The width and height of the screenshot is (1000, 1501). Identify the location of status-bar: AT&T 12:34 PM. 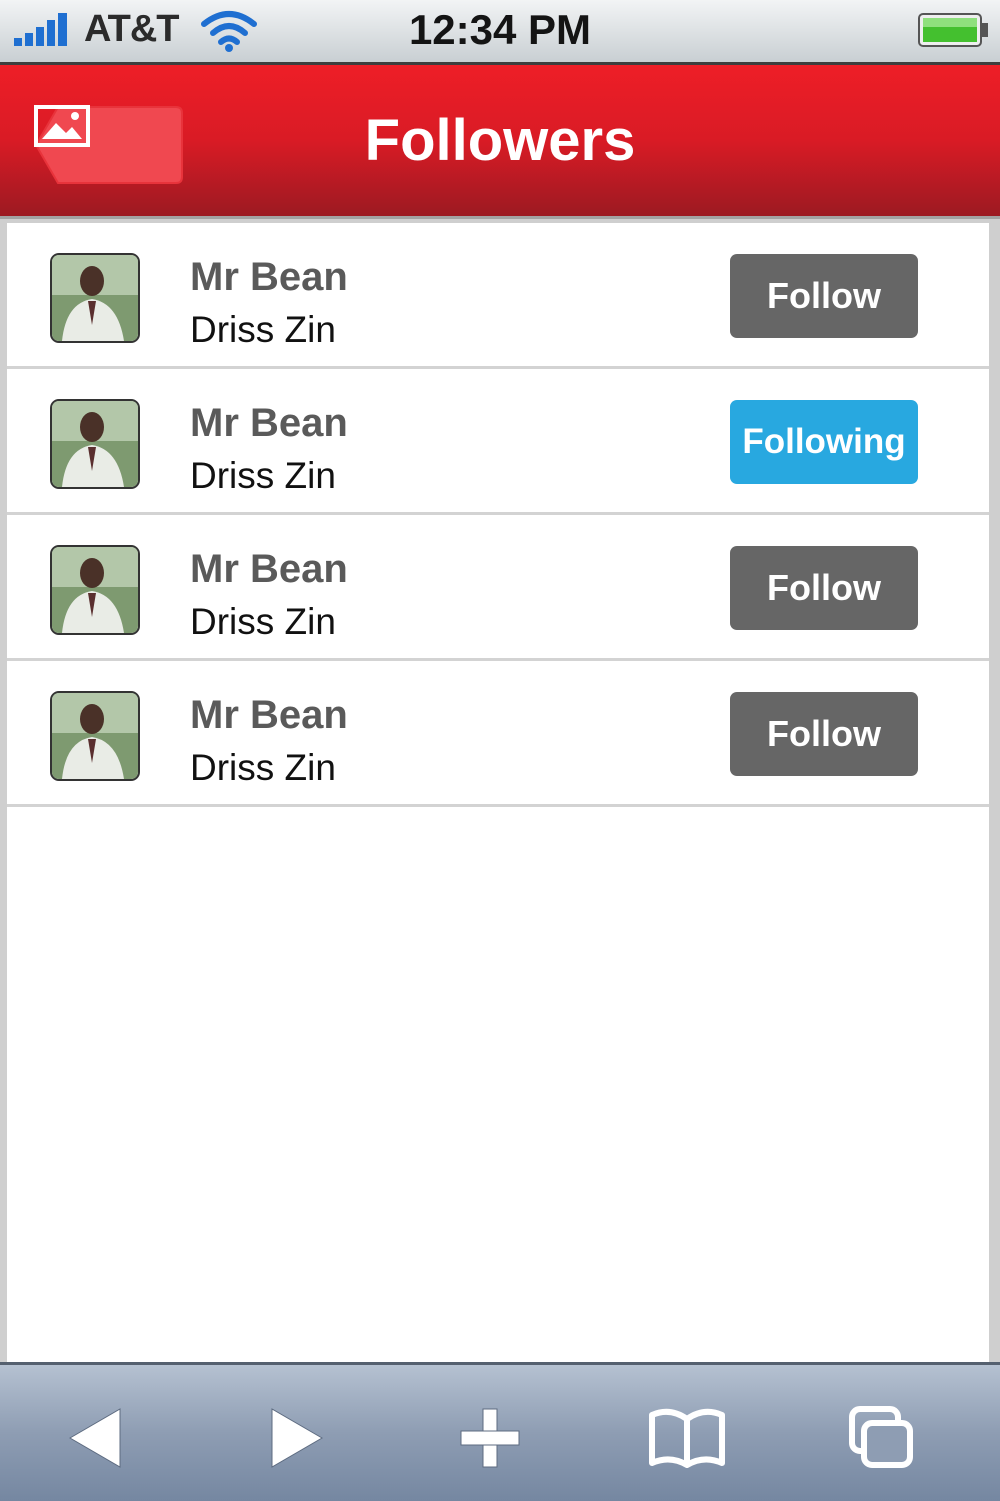
(500, 32).